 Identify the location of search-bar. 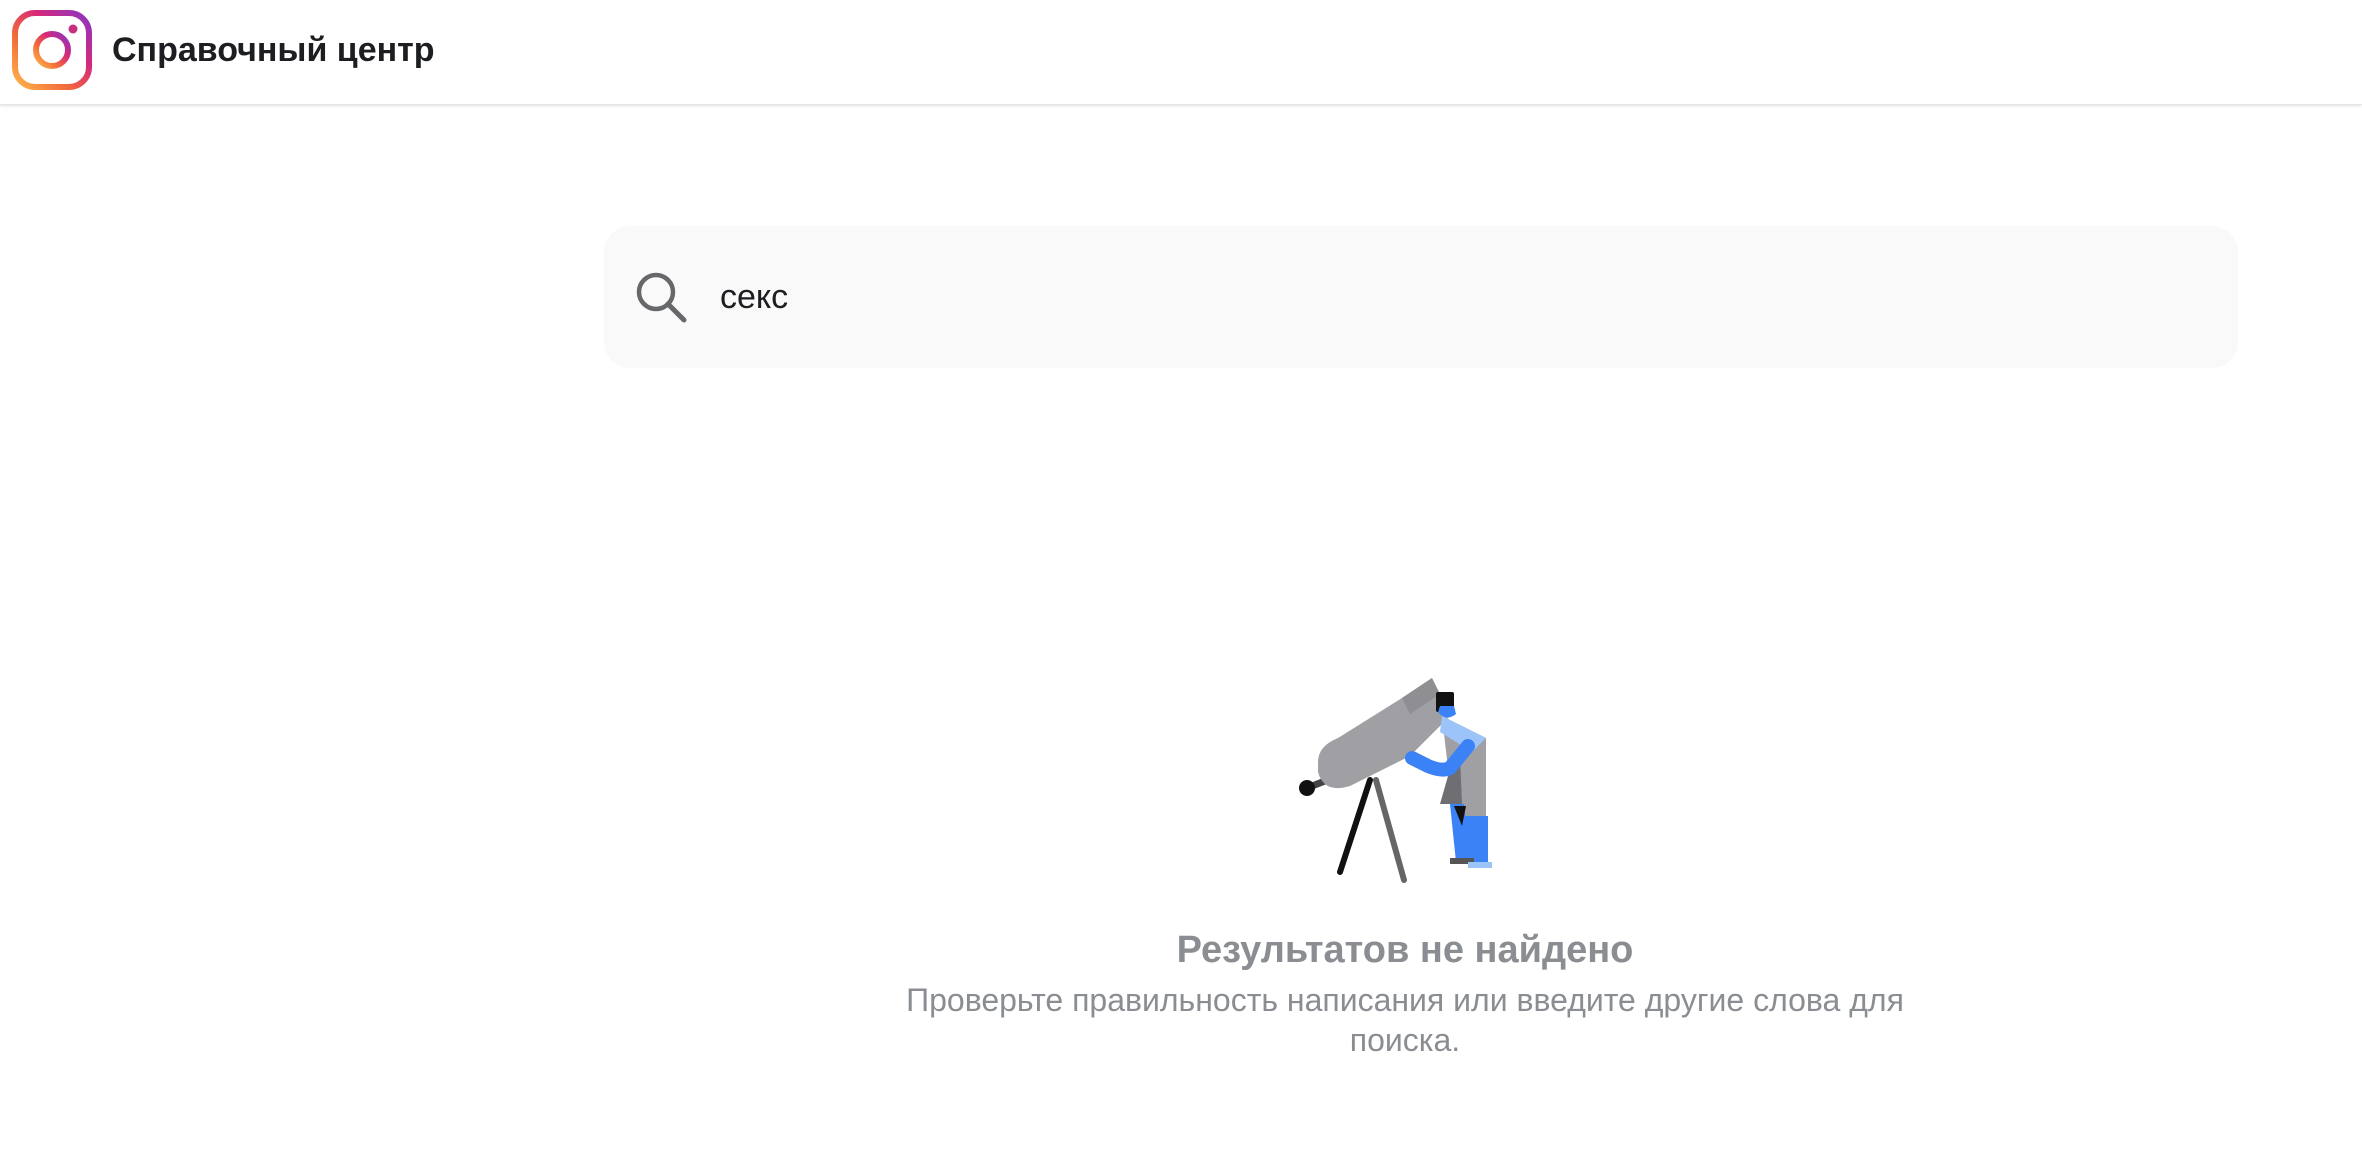
(1421, 297).